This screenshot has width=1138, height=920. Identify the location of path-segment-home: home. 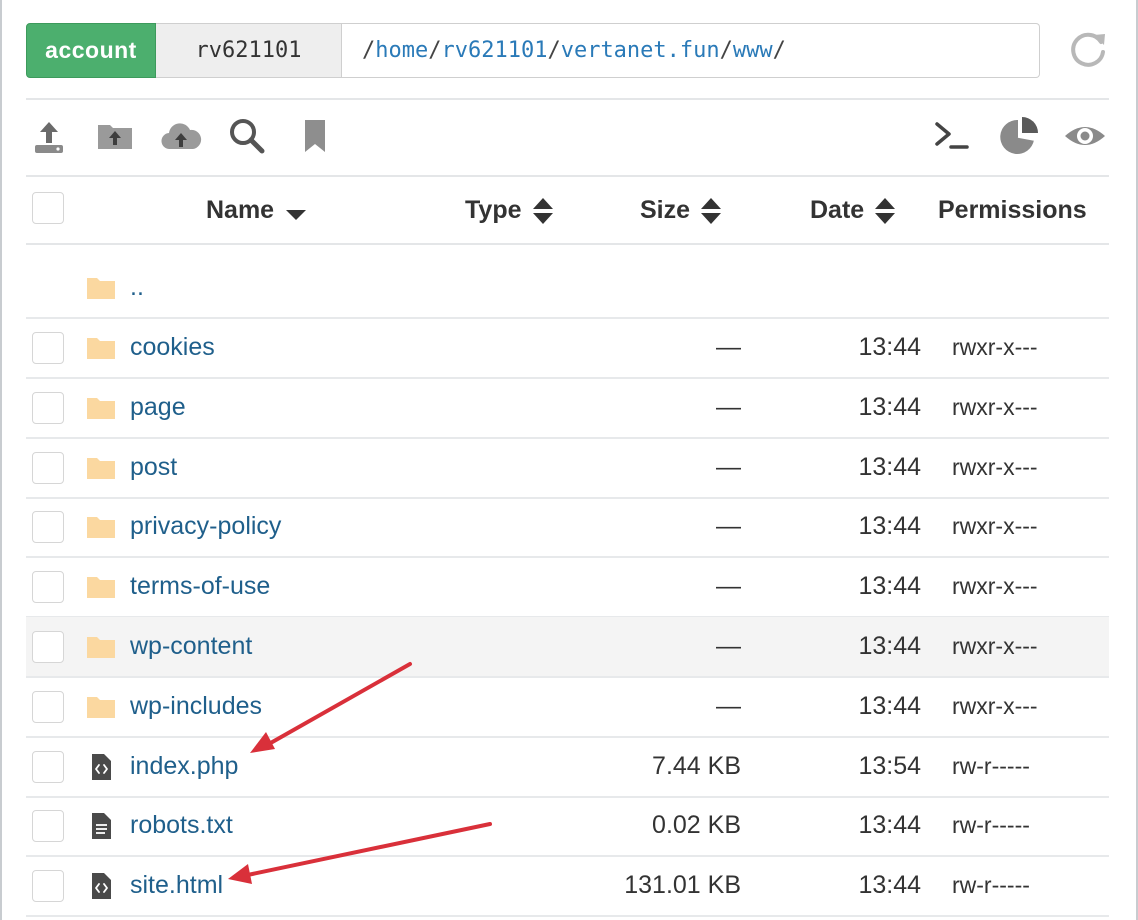
(401, 50).